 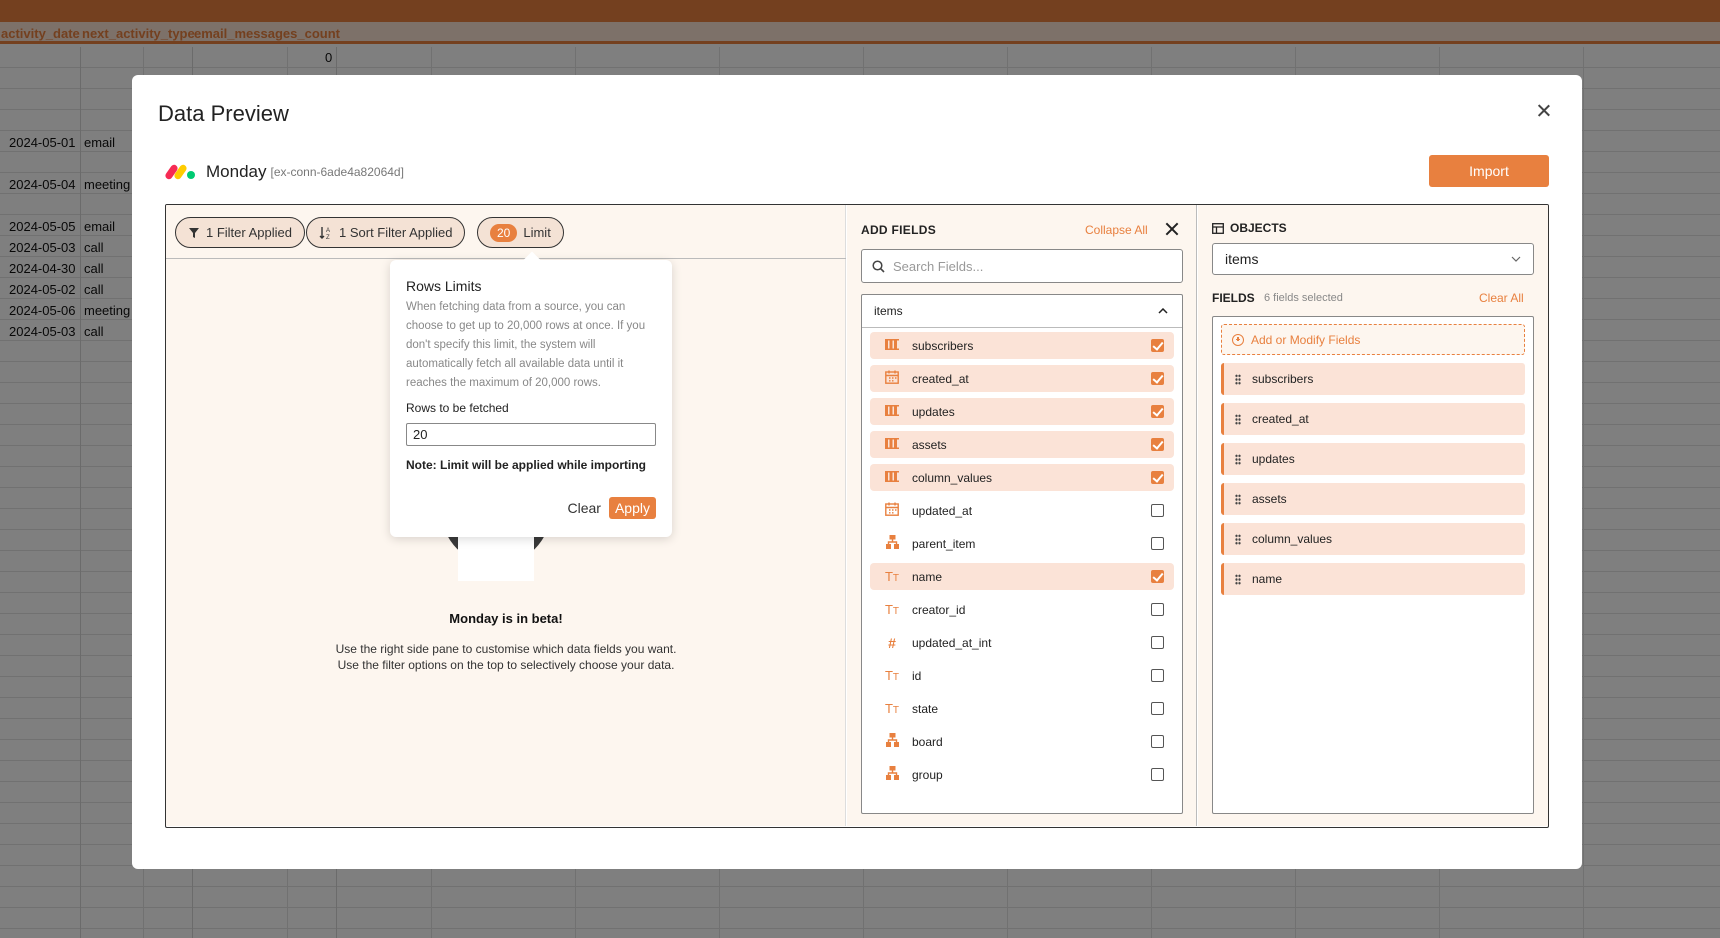 What do you see at coordinates (952, 477) in the screenshot?
I see `field-name: column_values` at bounding box center [952, 477].